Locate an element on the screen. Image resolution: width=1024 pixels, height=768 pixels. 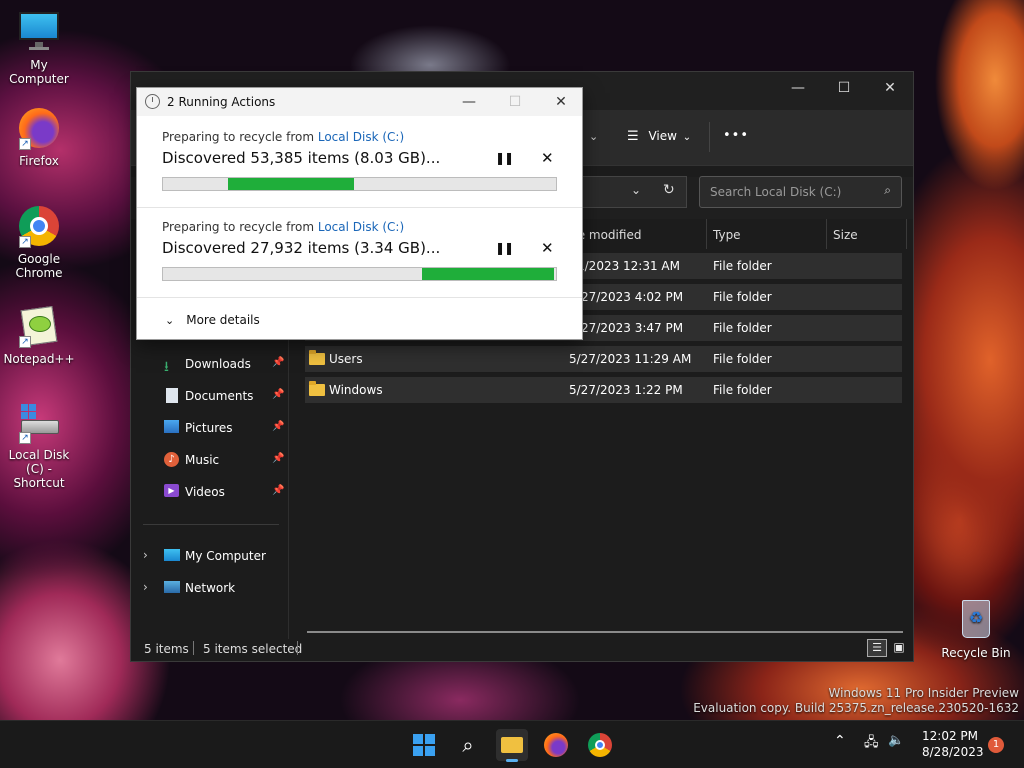
firefox-icon is located at coordinates (556, 745).